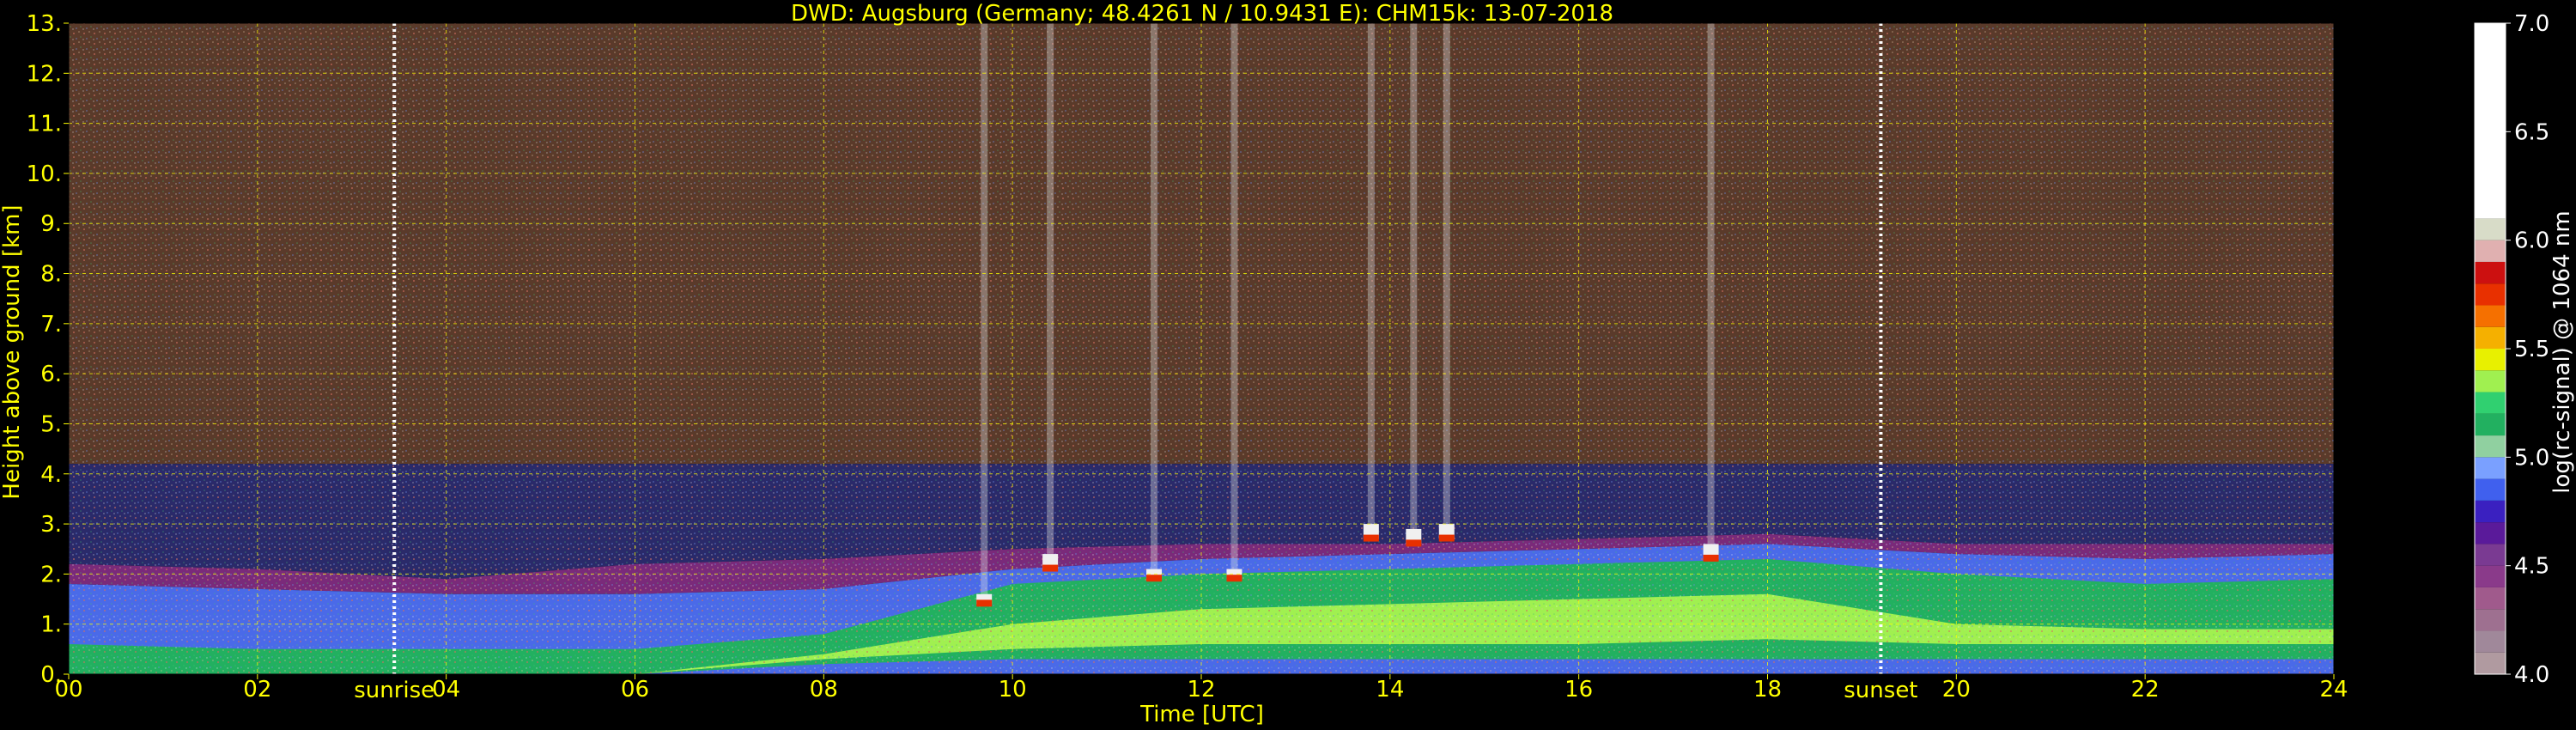 The image size is (2576, 730). What do you see at coordinates (2333, 690) in the screenshot?
I see `x-tick-label: 24` at bounding box center [2333, 690].